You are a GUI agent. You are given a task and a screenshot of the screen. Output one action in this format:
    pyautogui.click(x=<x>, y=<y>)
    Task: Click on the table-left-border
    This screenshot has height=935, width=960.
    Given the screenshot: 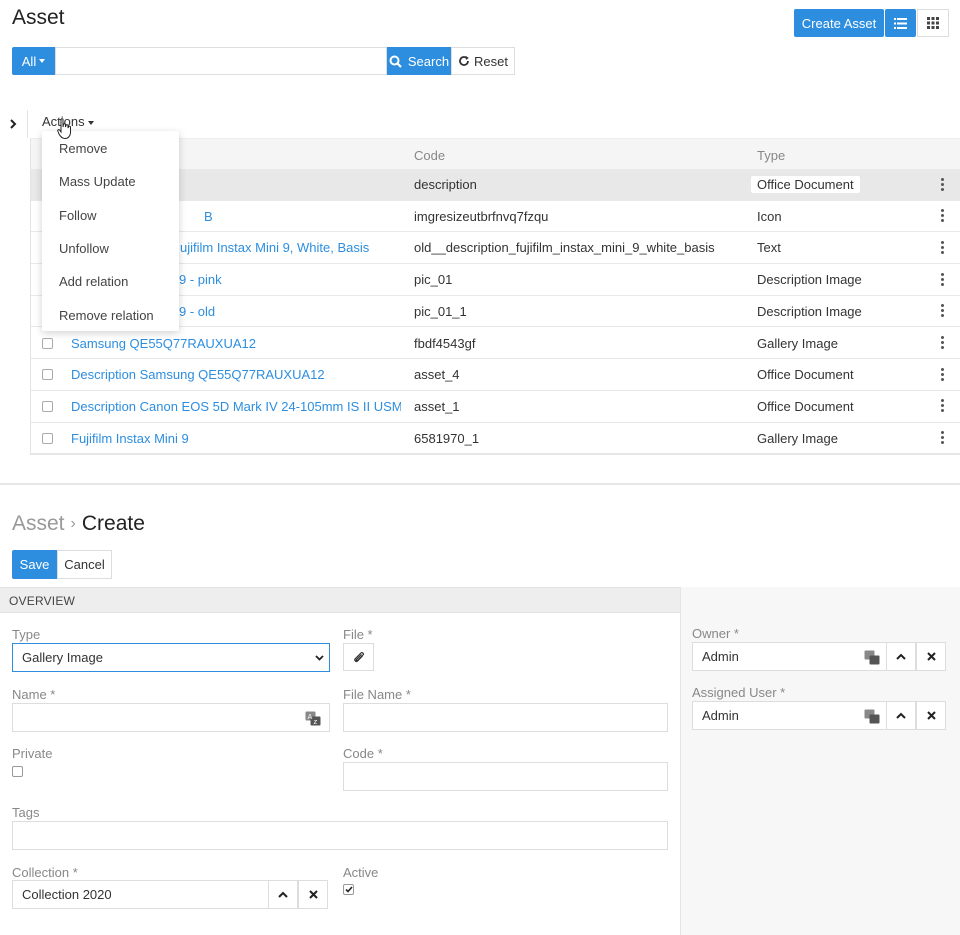 What is the action you would take?
    pyautogui.click(x=30, y=296)
    